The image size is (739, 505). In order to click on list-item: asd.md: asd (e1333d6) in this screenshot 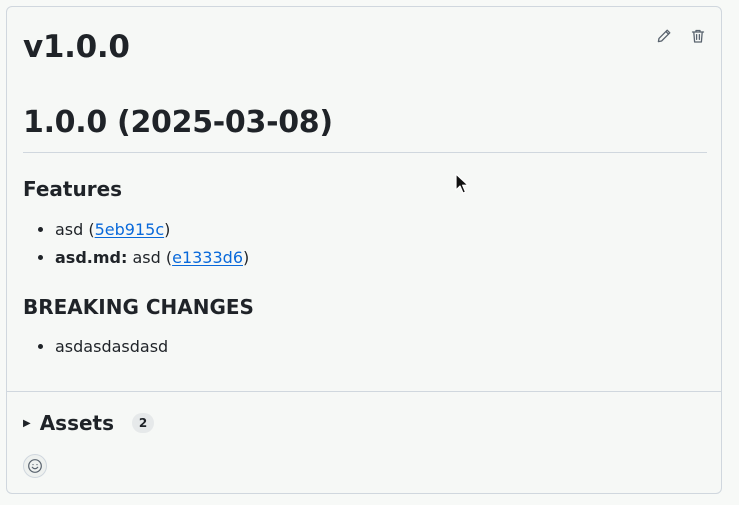, I will do `click(152, 258)`.